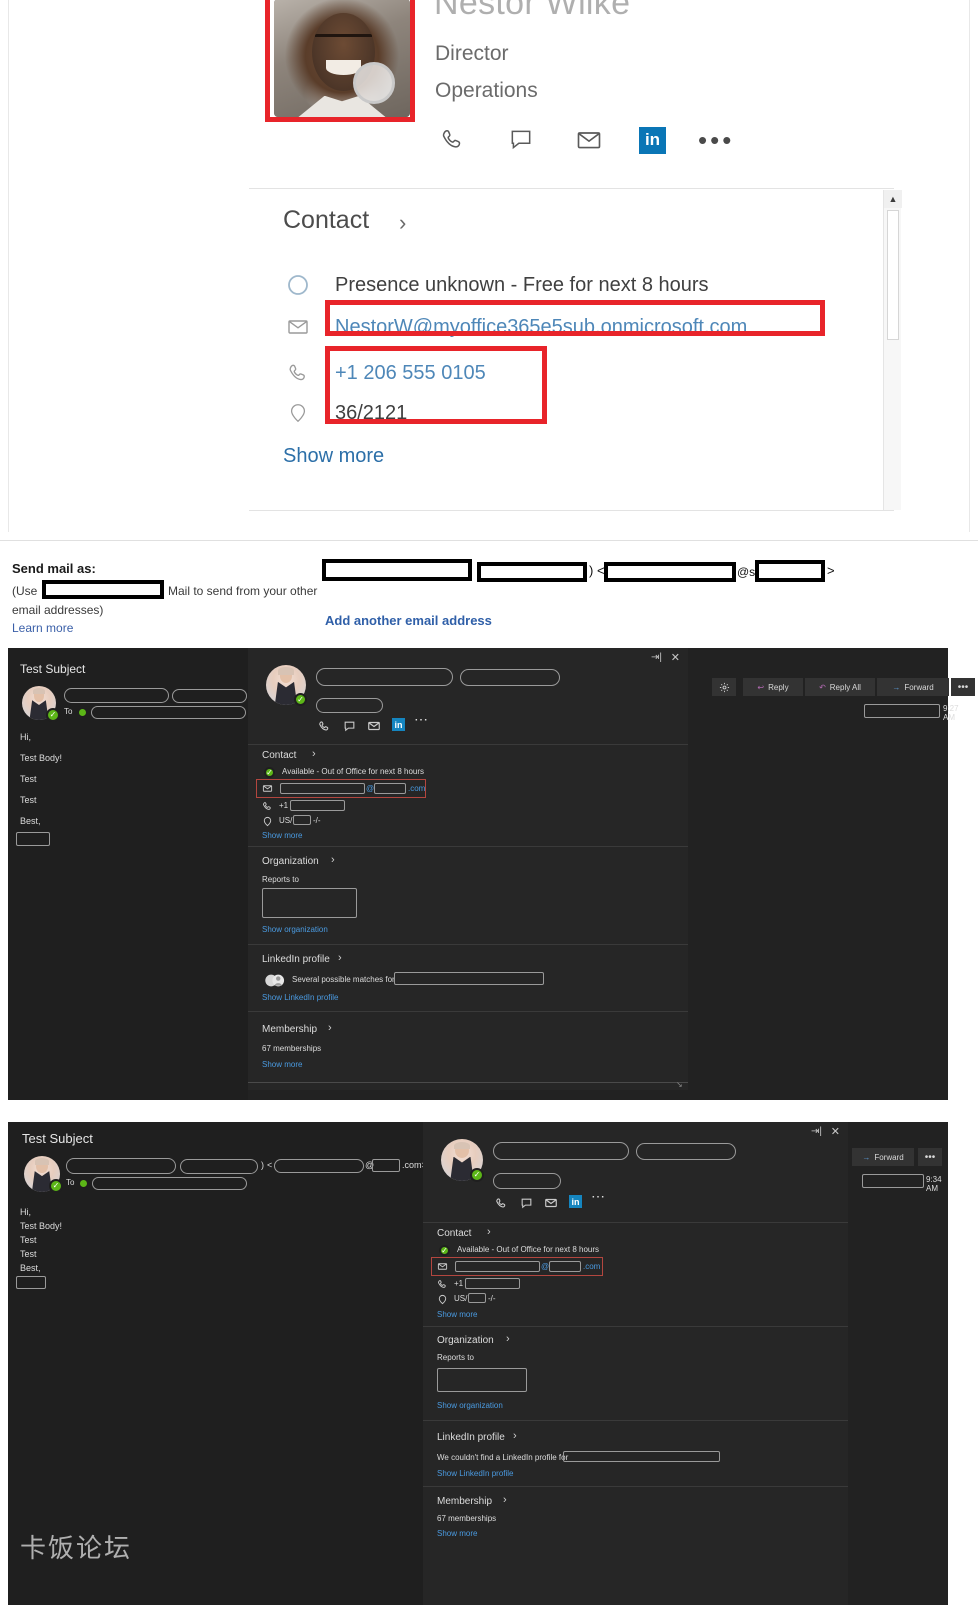 This screenshot has width=978, height=1605. I want to click on section-title-linkedin: LinkedIn profile, so click(471, 1437).